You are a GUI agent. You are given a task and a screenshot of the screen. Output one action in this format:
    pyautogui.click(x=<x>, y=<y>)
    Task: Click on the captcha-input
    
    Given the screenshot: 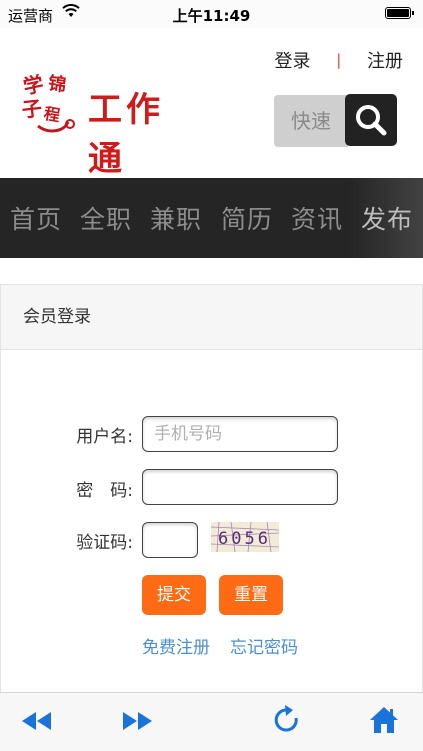 What is the action you would take?
    pyautogui.click(x=170, y=540)
    